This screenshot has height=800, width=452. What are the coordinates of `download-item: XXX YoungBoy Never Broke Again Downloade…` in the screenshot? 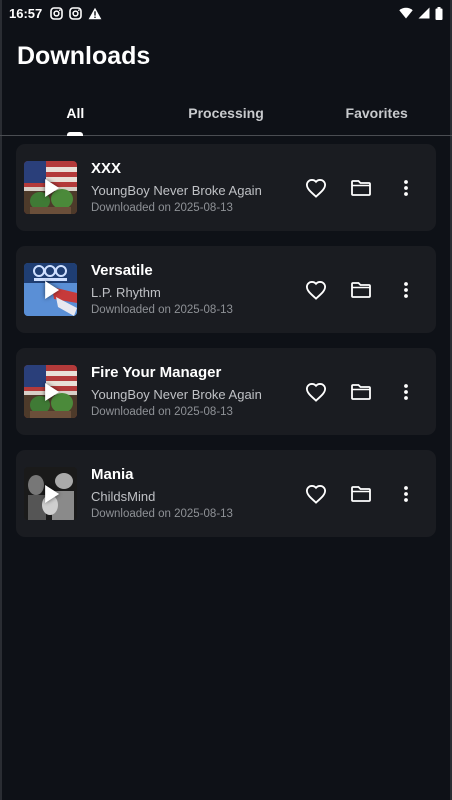 It's located at (226, 187).